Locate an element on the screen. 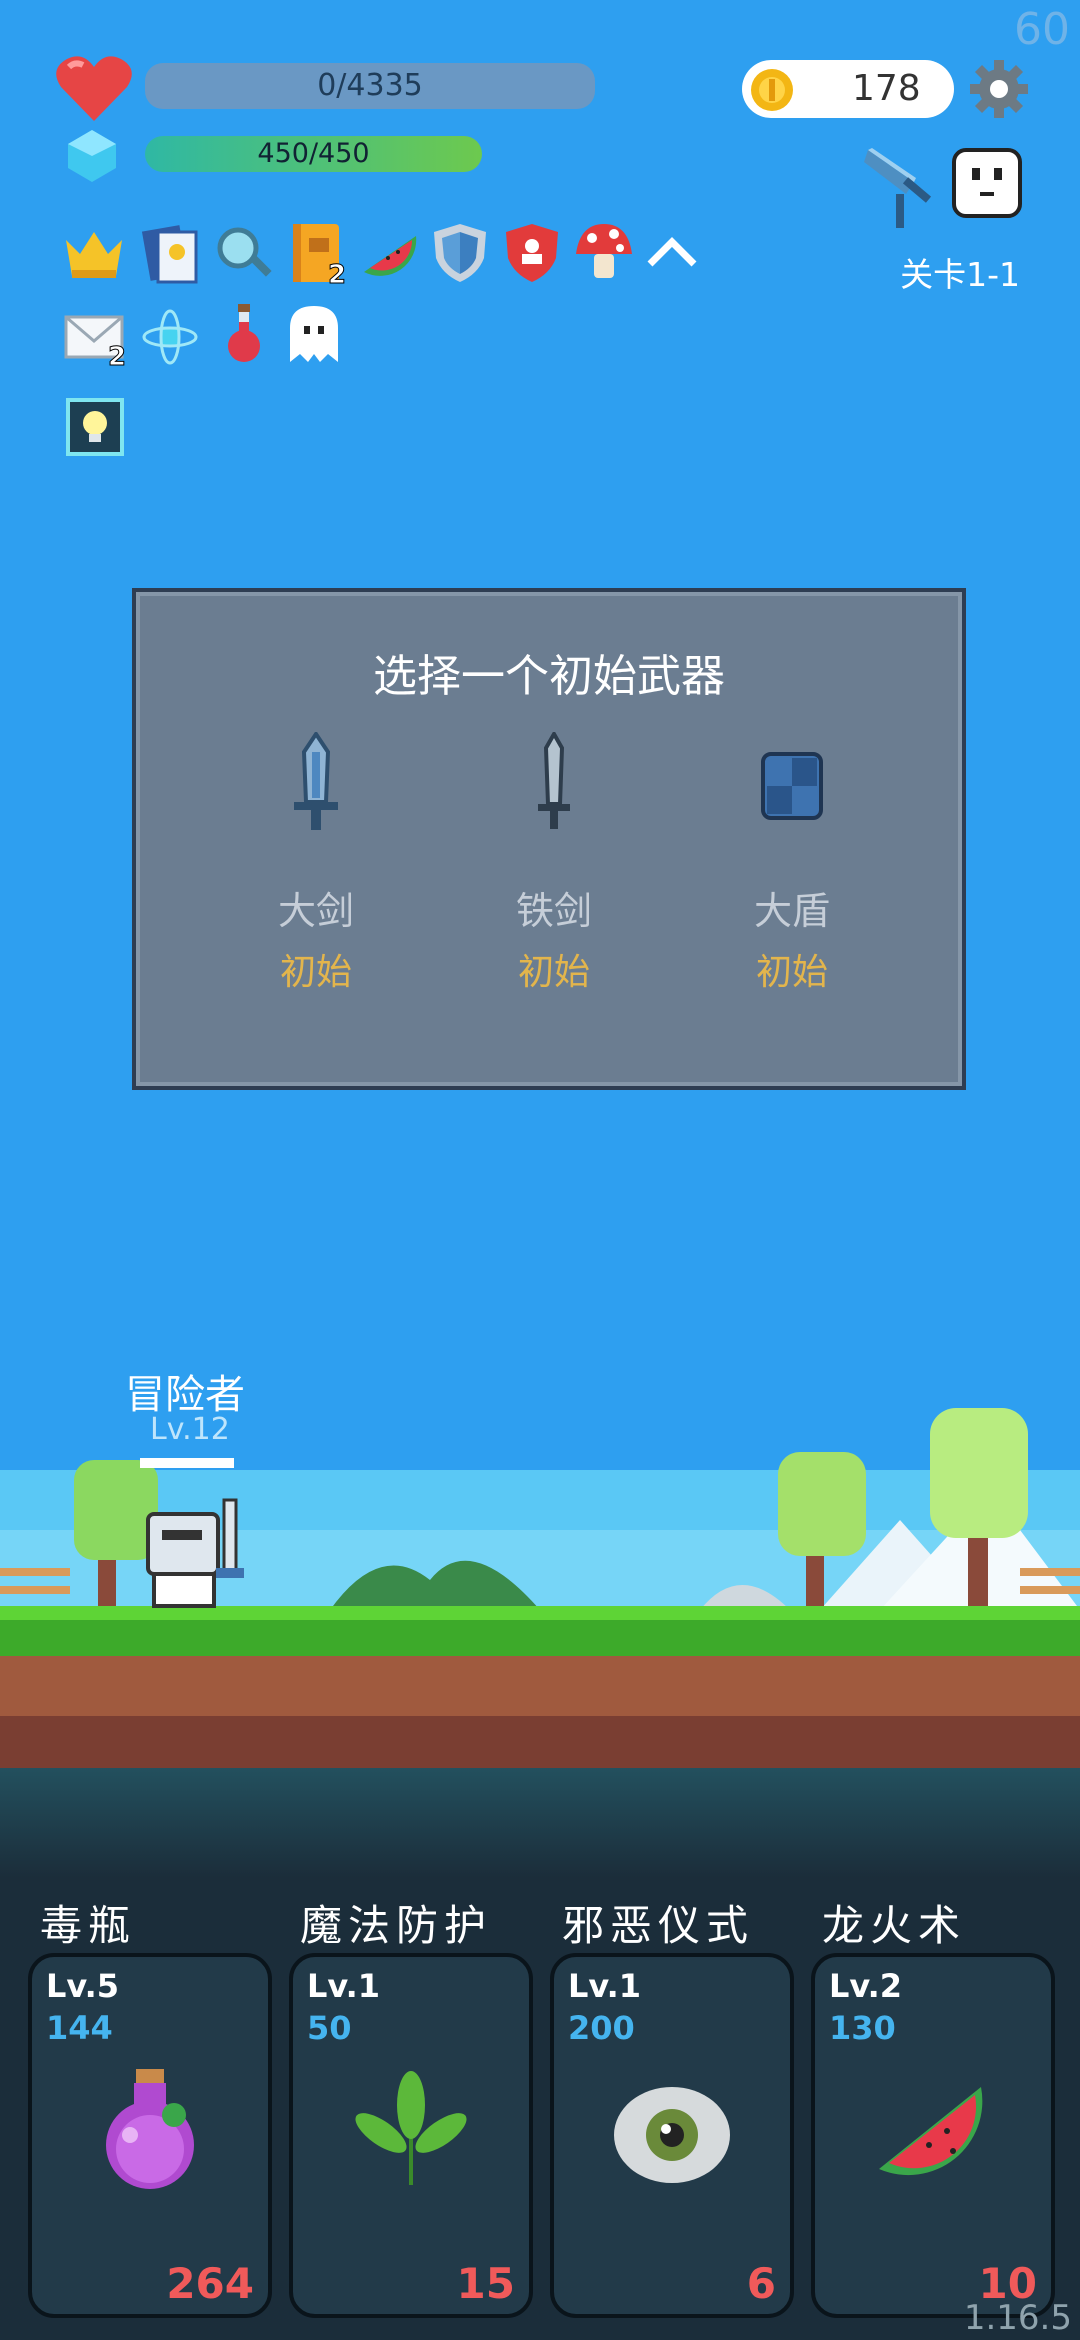  heart-icon is located at coordinates (94, 89).